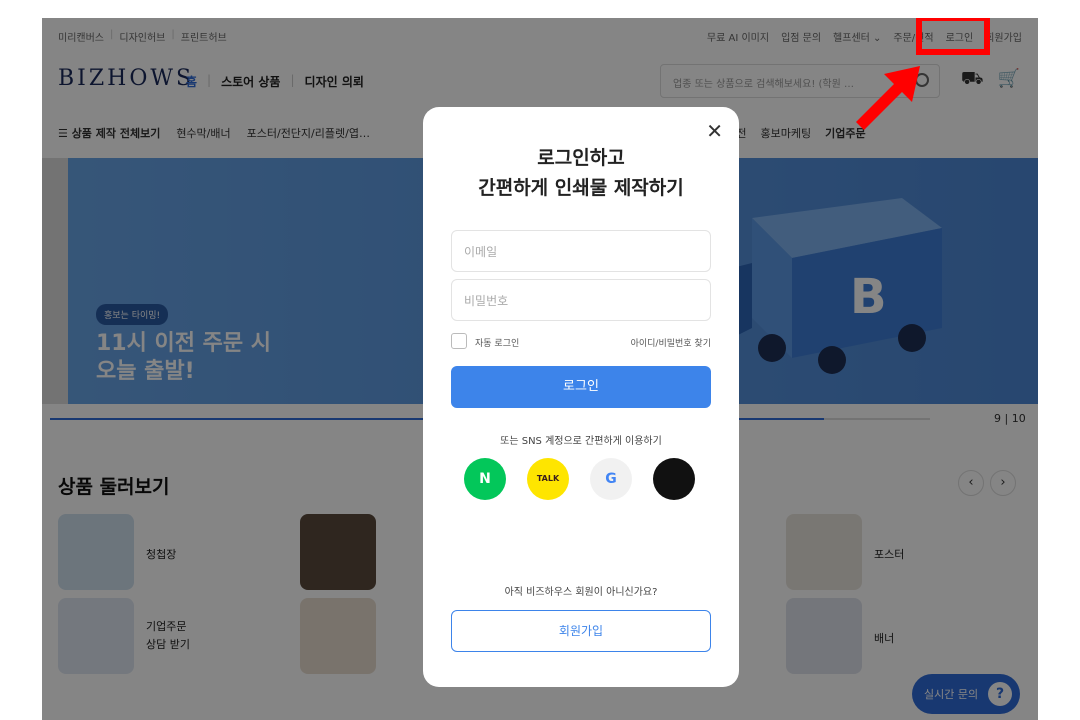 The width and height of the screenshot is (1080, 720). What do you see at coordinates (888, 98) in the screenshot?
I see `pointer-arrow-icon` at bounding box center [888, 98].